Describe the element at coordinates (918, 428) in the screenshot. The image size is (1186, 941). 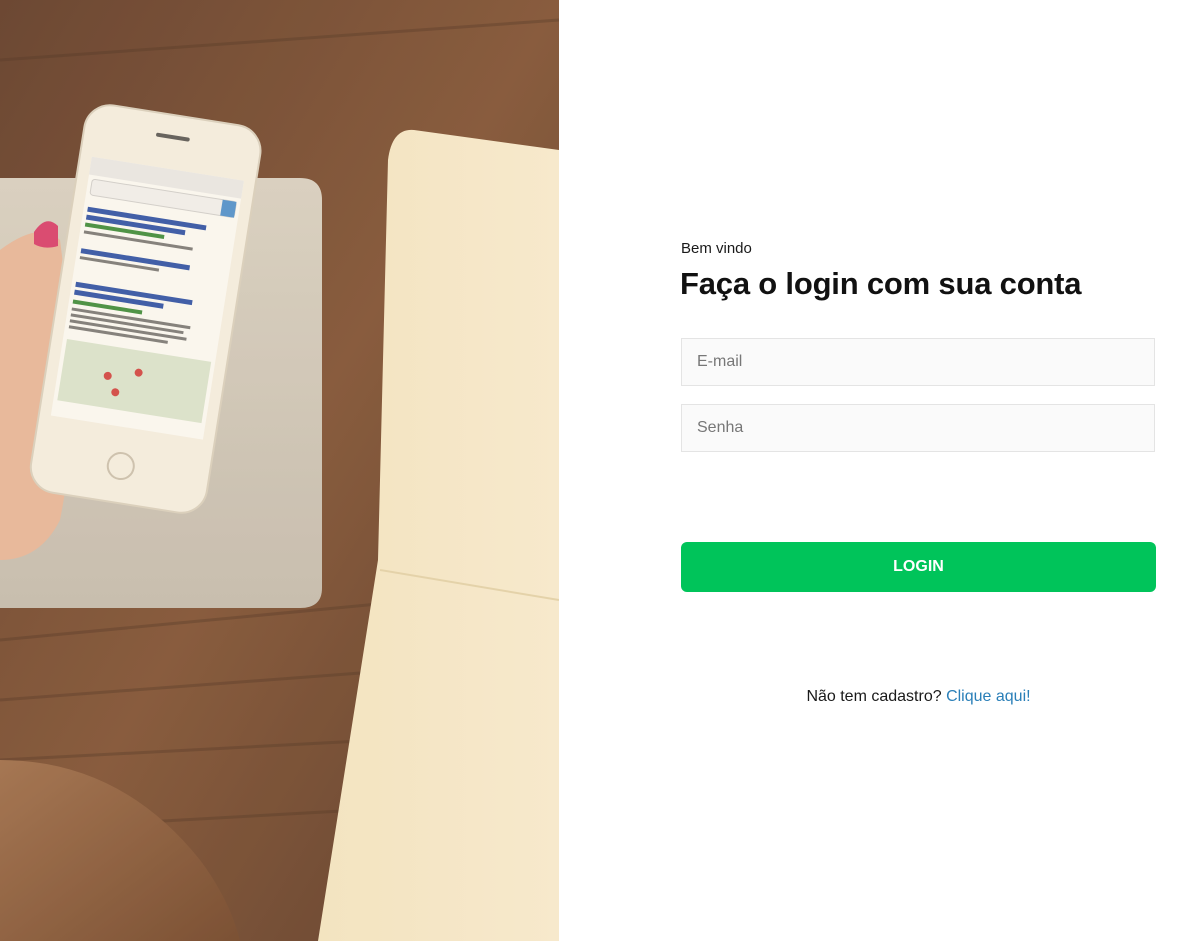
I see `password-field` at that location.